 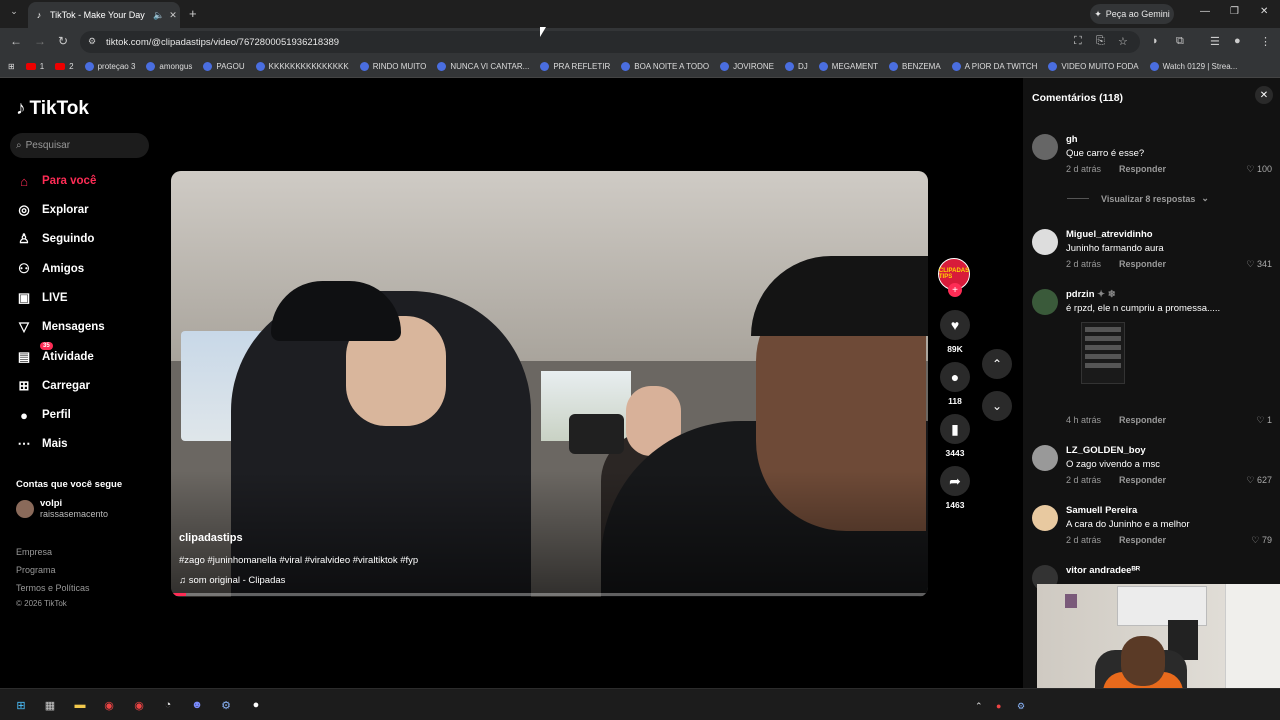 What do you see at coordinates (168, 705) in the screenshot?
I see `clock-app-icon: ◔` at bounding box center [168, 705].